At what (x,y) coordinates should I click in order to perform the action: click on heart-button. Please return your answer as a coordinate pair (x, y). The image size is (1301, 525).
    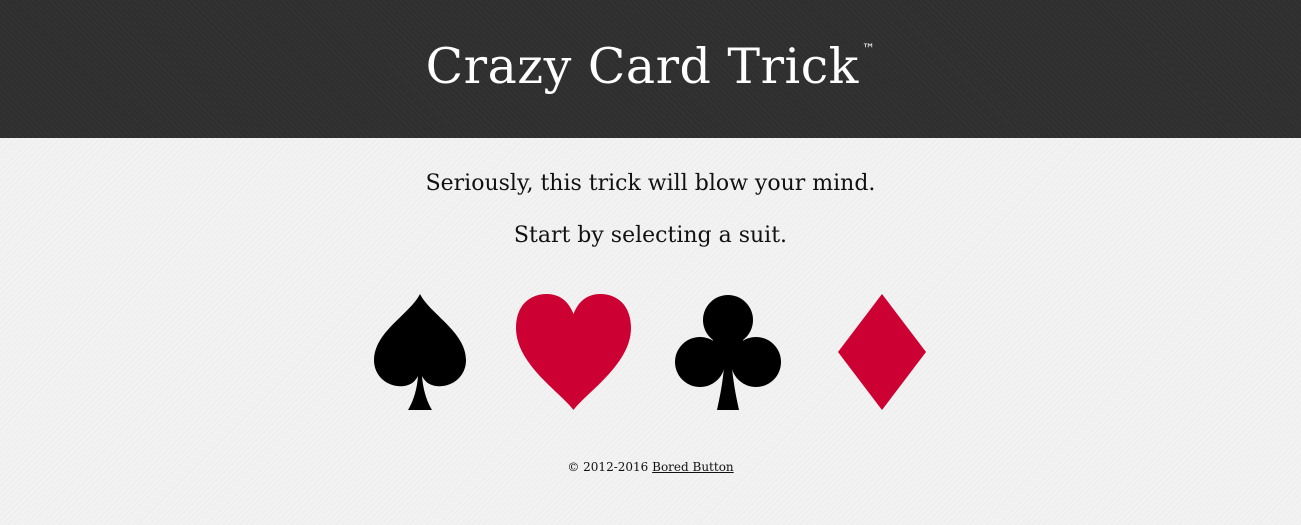
    Looking at the image, I should click on (573, 352).